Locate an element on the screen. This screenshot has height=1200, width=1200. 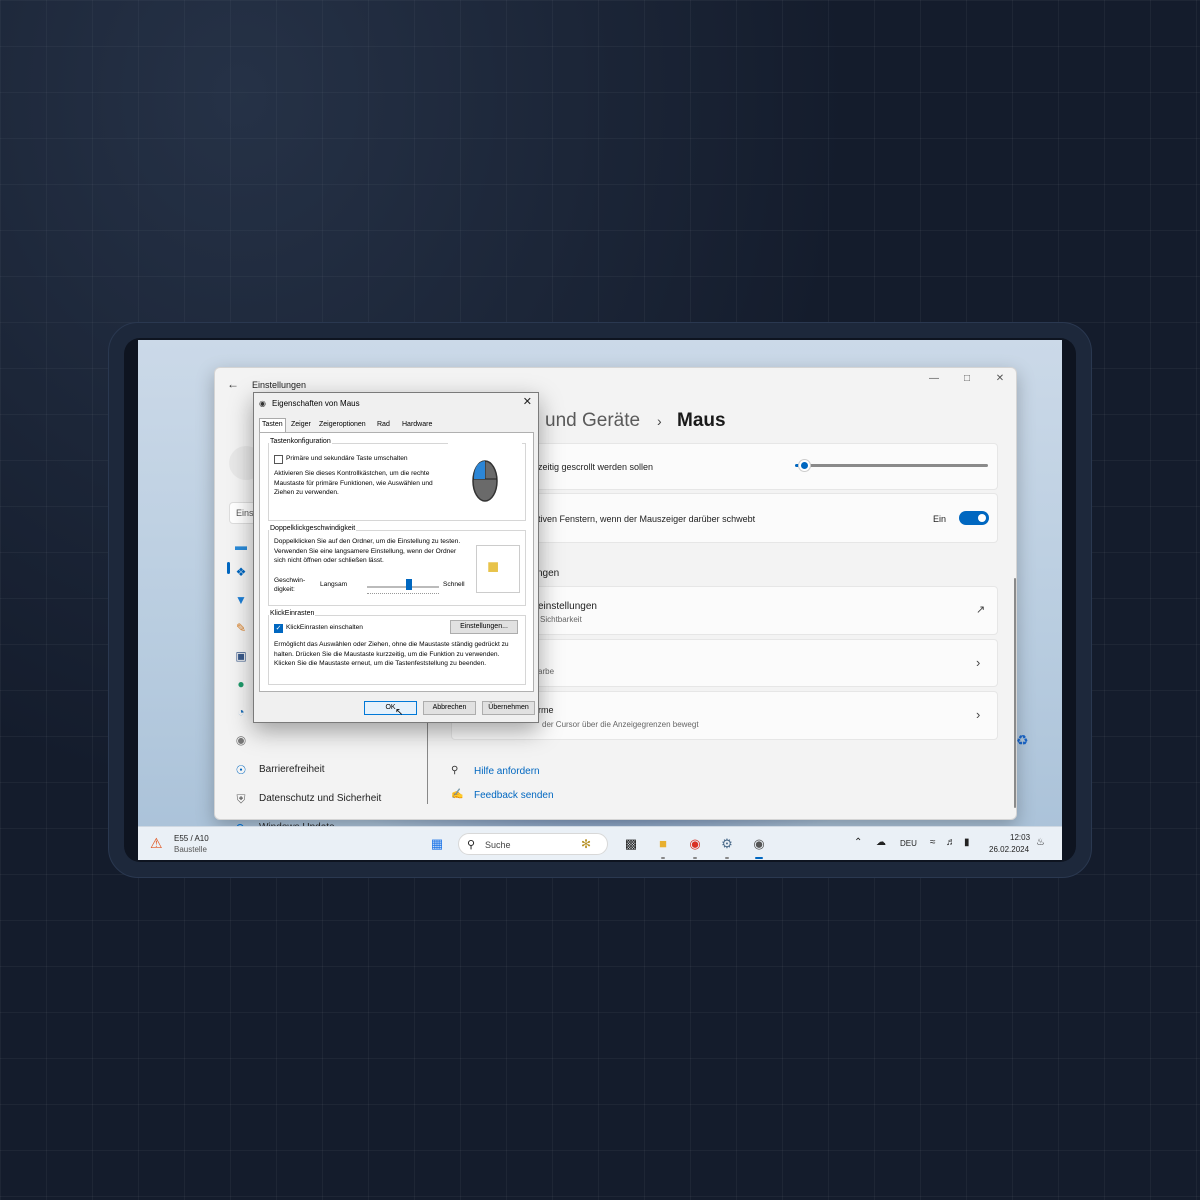
sidebar-item-accessibility: ☉ Barrierefreiheit is located at coordinates (324, 770).